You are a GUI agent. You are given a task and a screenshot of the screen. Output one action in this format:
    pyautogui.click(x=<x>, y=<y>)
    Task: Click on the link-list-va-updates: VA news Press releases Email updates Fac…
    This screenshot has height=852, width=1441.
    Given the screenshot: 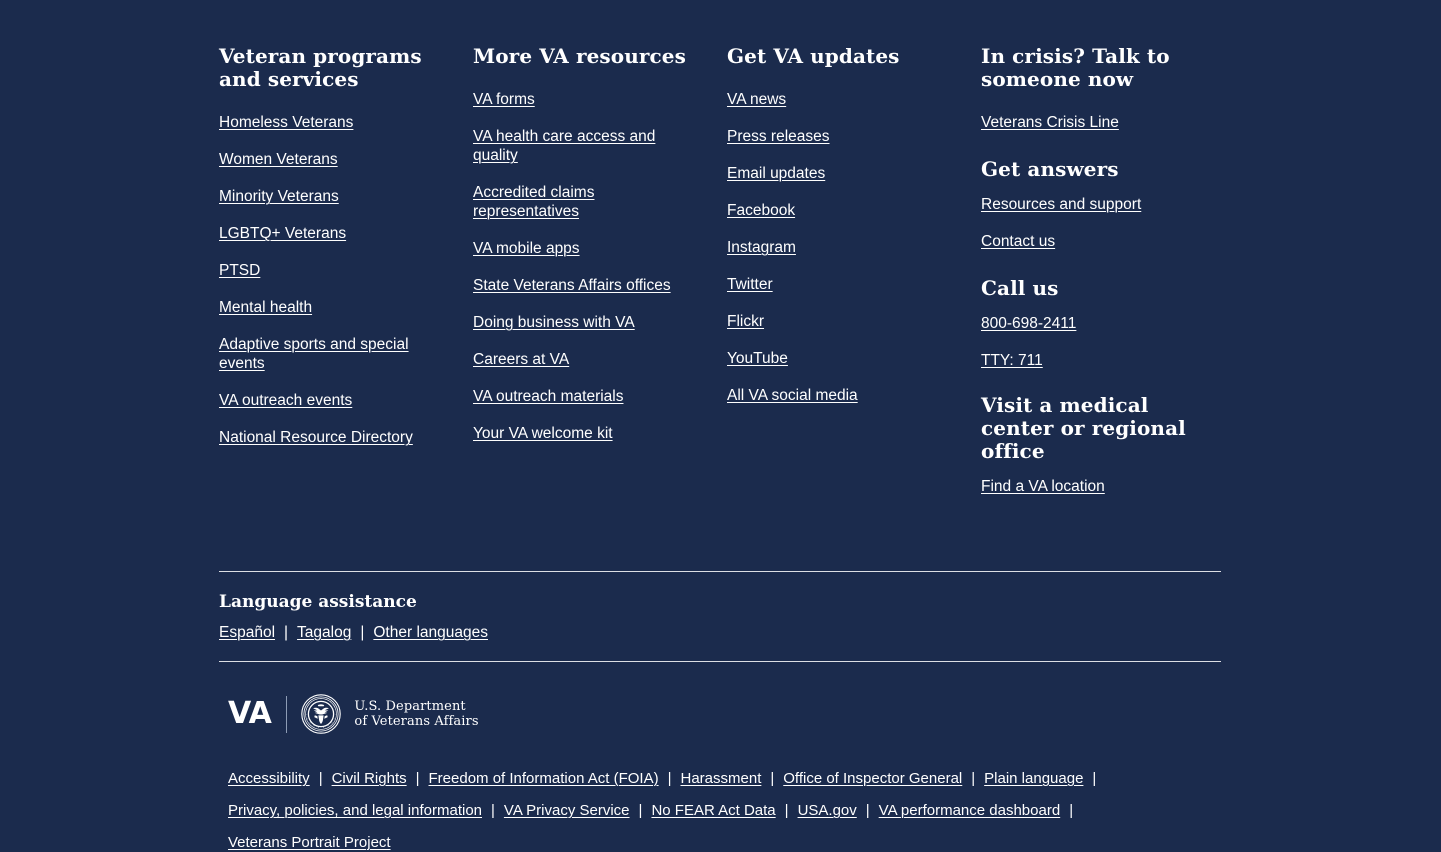 What is the action you would take?
    pyautogui.click(x=842, y=247)
    